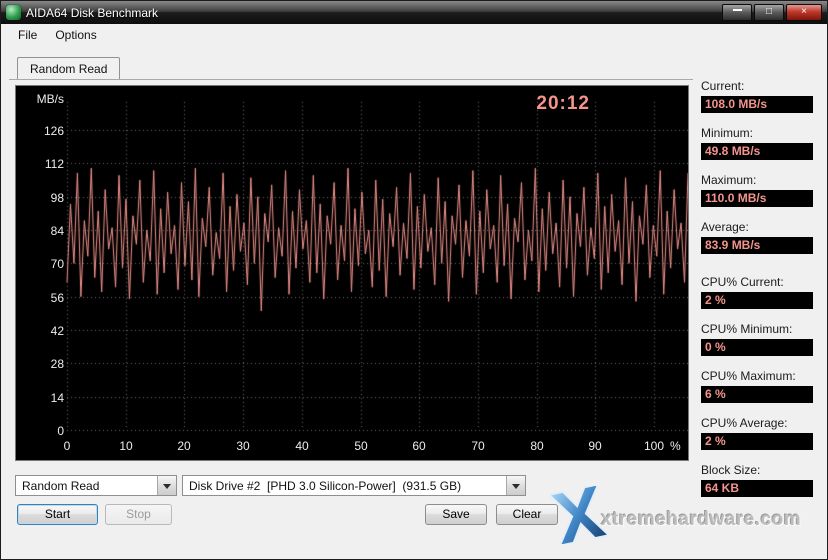  I want to click on save-button: Save, so click(456, 514).